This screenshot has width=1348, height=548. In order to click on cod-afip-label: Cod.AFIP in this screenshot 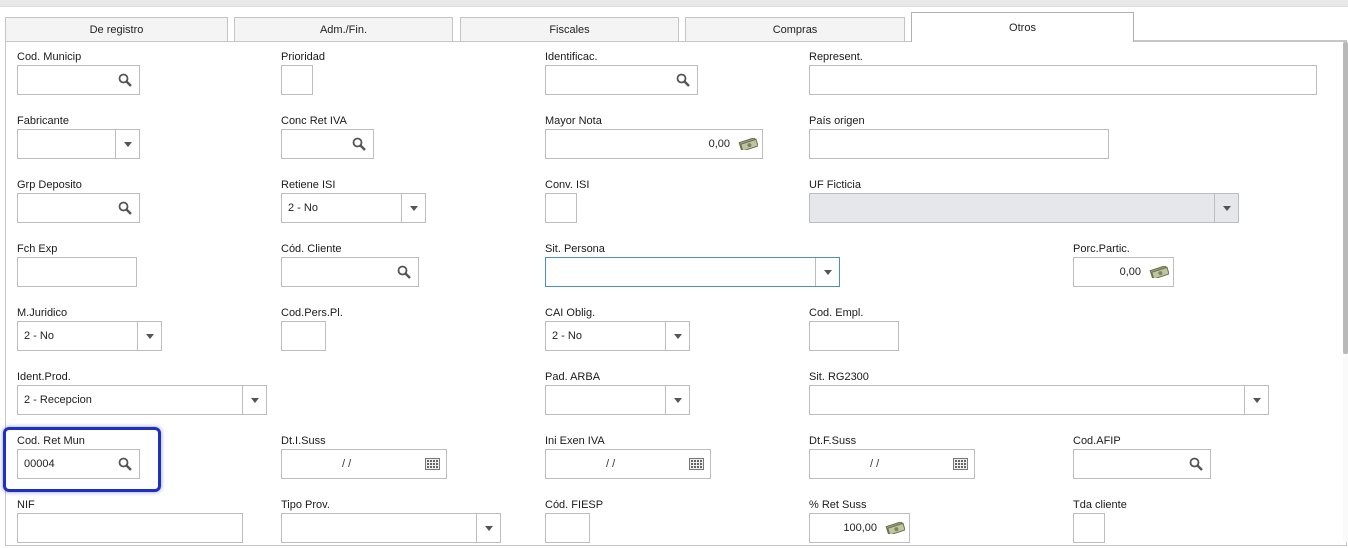, I will do `click(1097, 441)`.